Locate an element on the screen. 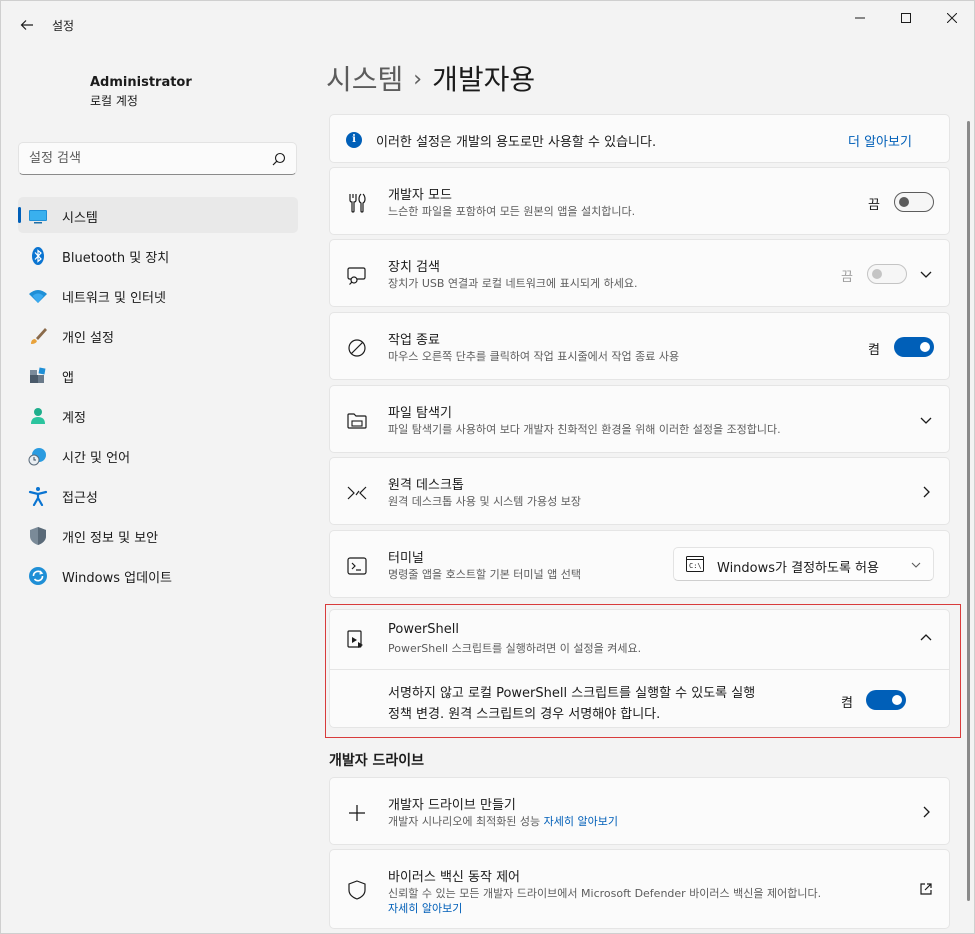  globe-clock-icon is located at coordinates (37, 457).